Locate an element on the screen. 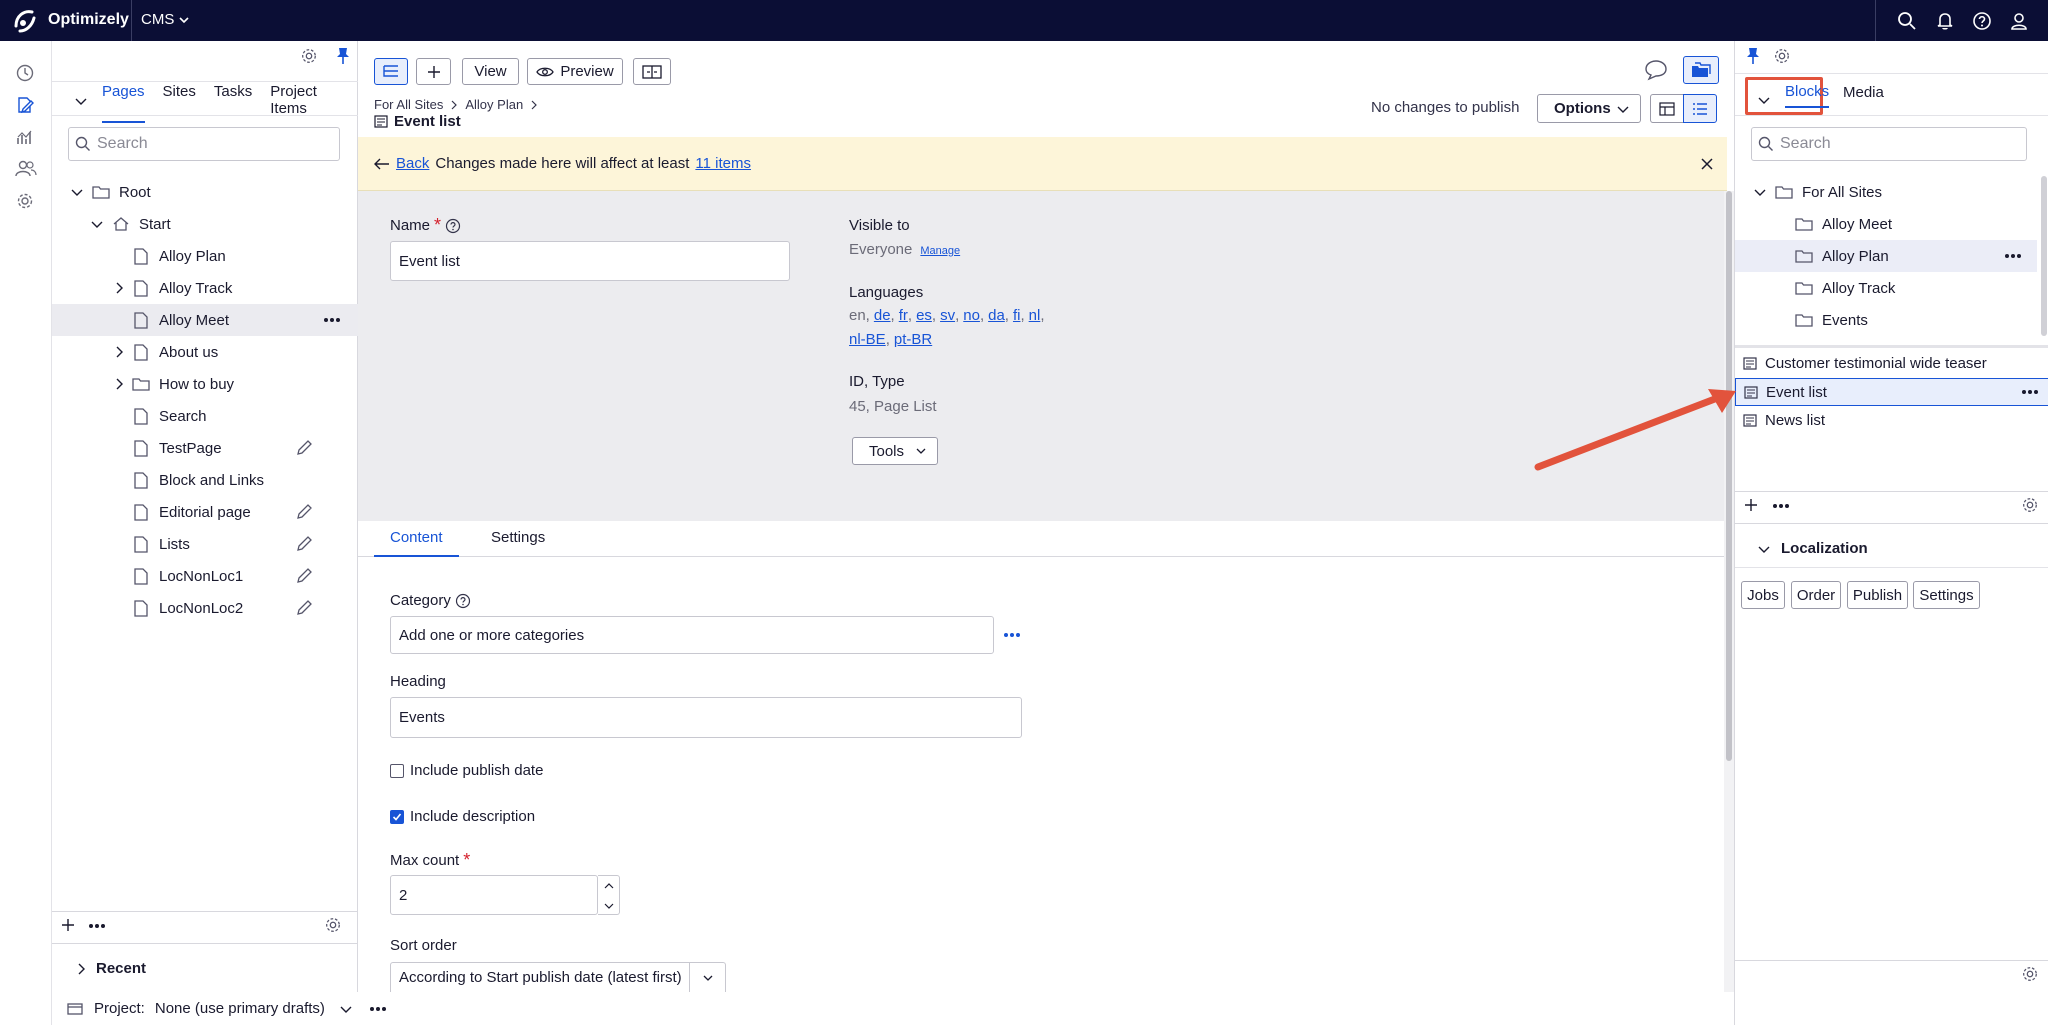  splitter is located at coordinates (1891, 346).